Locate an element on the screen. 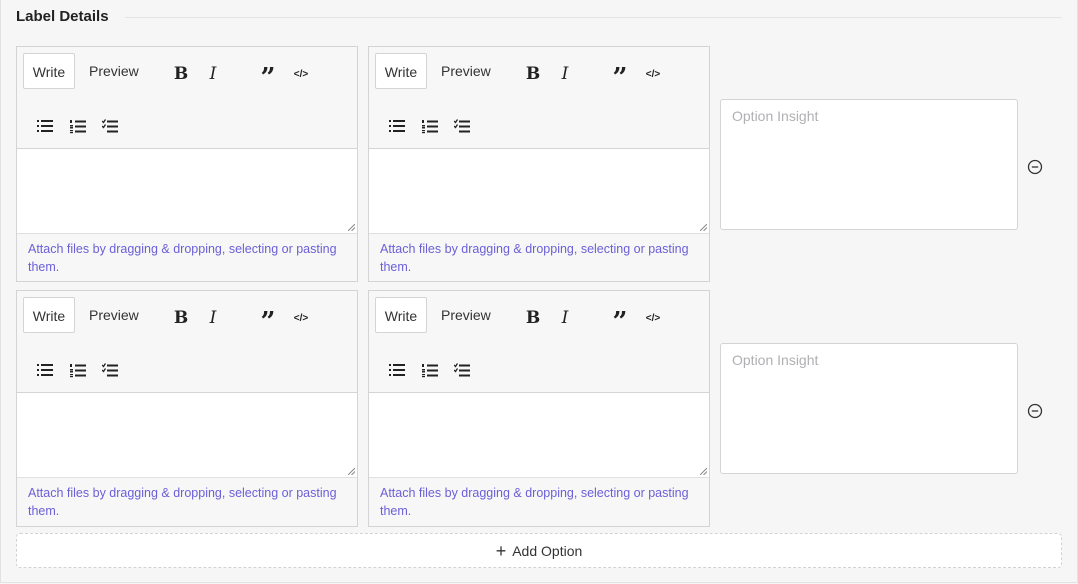 The height and width of the screenshot is (584, 1078). section-divider is located at coordinates (593, 17).